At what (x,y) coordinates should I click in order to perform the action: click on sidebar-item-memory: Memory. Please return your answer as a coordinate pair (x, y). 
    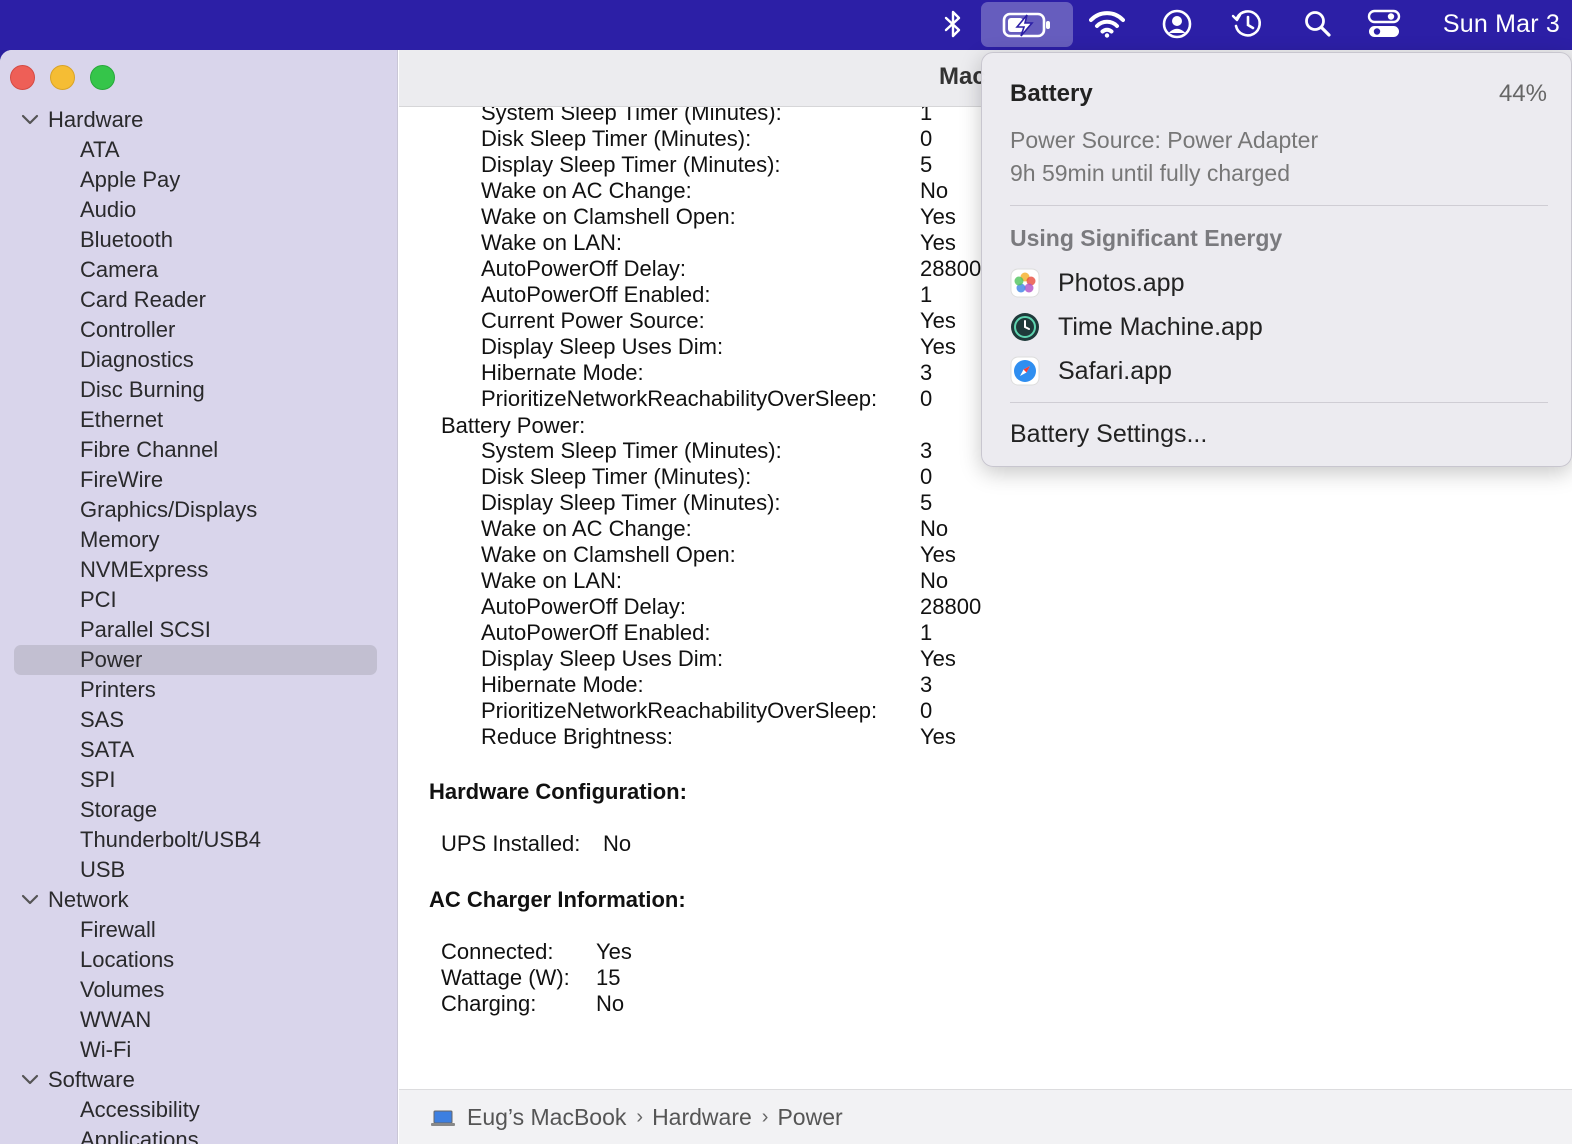
    Looking at the image, I should click on (199, 540).